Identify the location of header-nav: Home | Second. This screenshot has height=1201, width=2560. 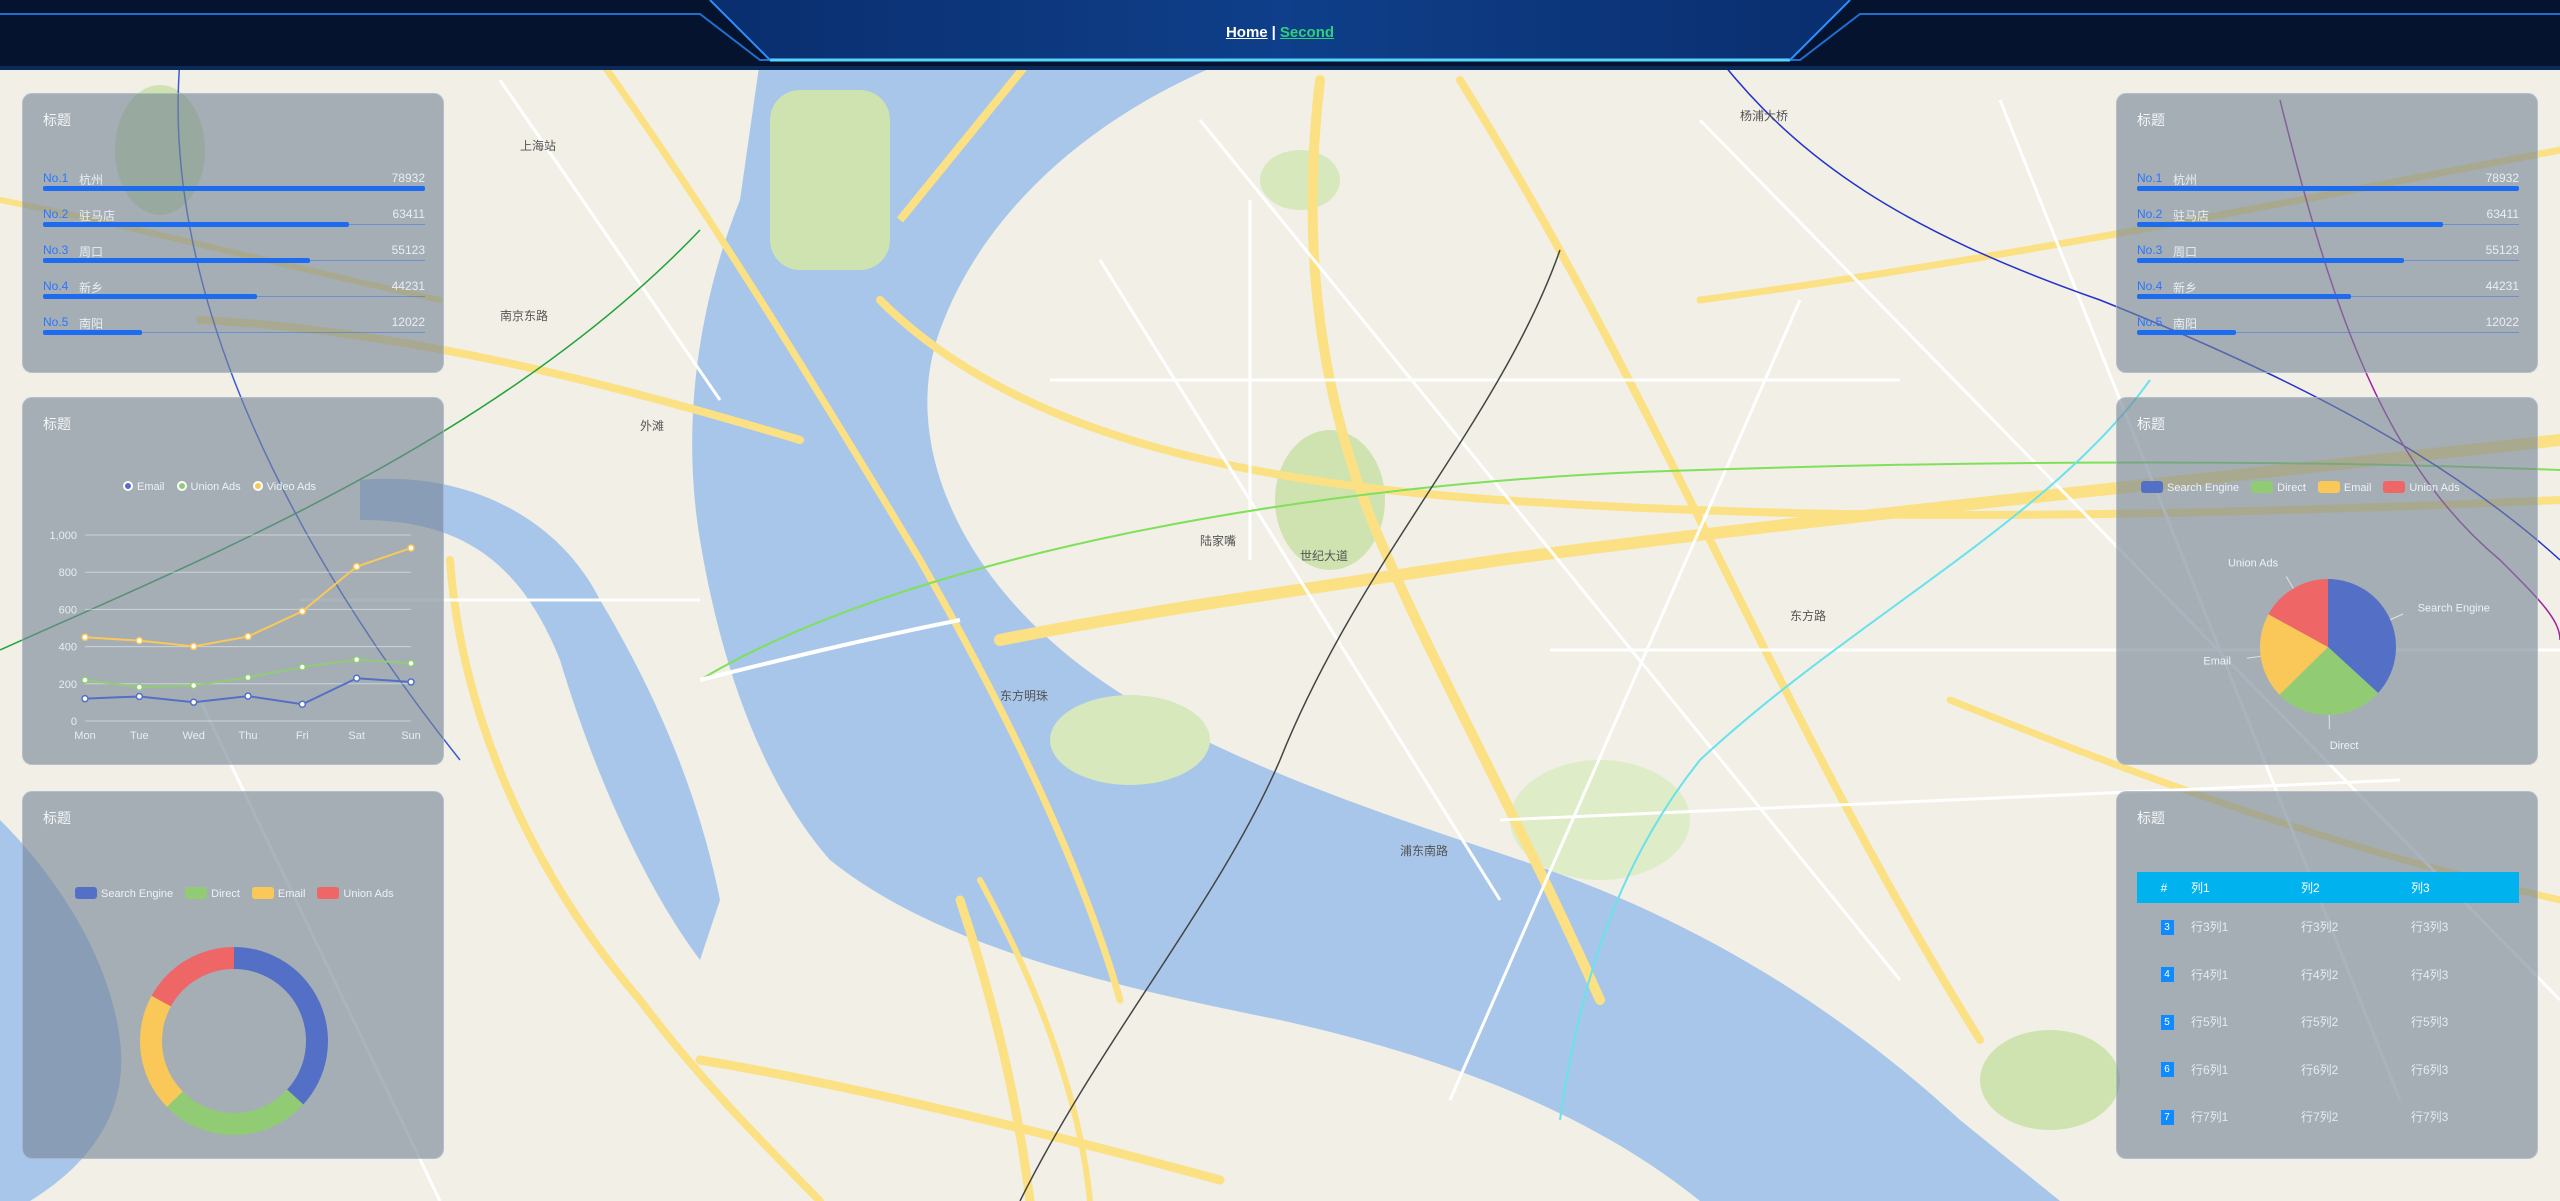
(1280, 32).